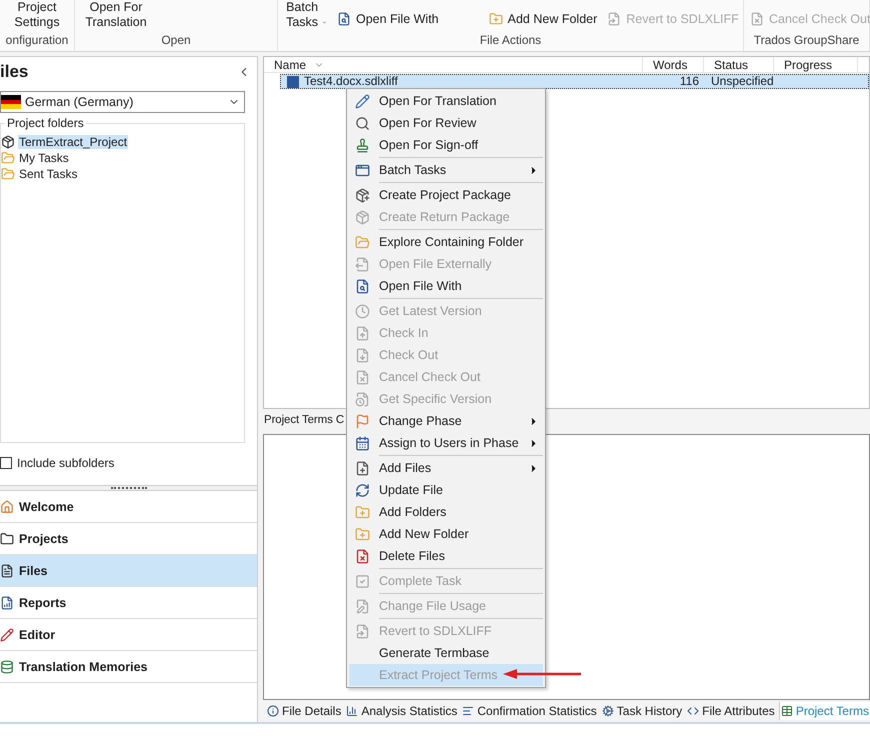  Describe the element at coordinates (446, 286) in the screenshot. I see `menu-item: Open File With` at that location.